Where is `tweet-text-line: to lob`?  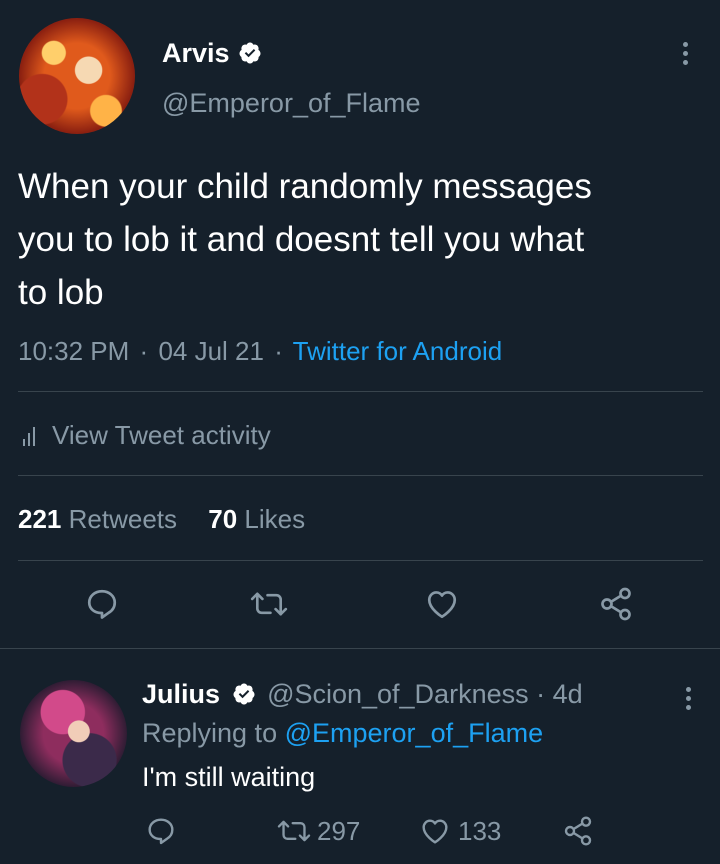
tweet-text-line: to lob is located at coordinates (61, 292).